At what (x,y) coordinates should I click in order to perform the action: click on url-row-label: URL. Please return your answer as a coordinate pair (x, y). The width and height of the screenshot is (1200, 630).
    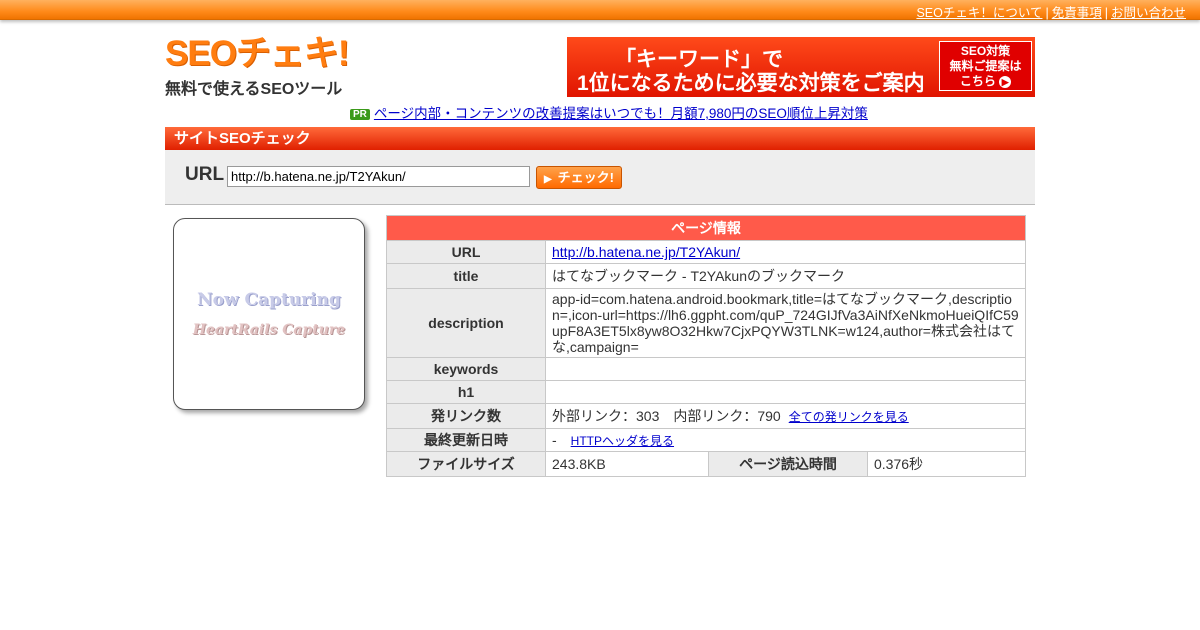
    Looking at the image, I should click on (466, 252).